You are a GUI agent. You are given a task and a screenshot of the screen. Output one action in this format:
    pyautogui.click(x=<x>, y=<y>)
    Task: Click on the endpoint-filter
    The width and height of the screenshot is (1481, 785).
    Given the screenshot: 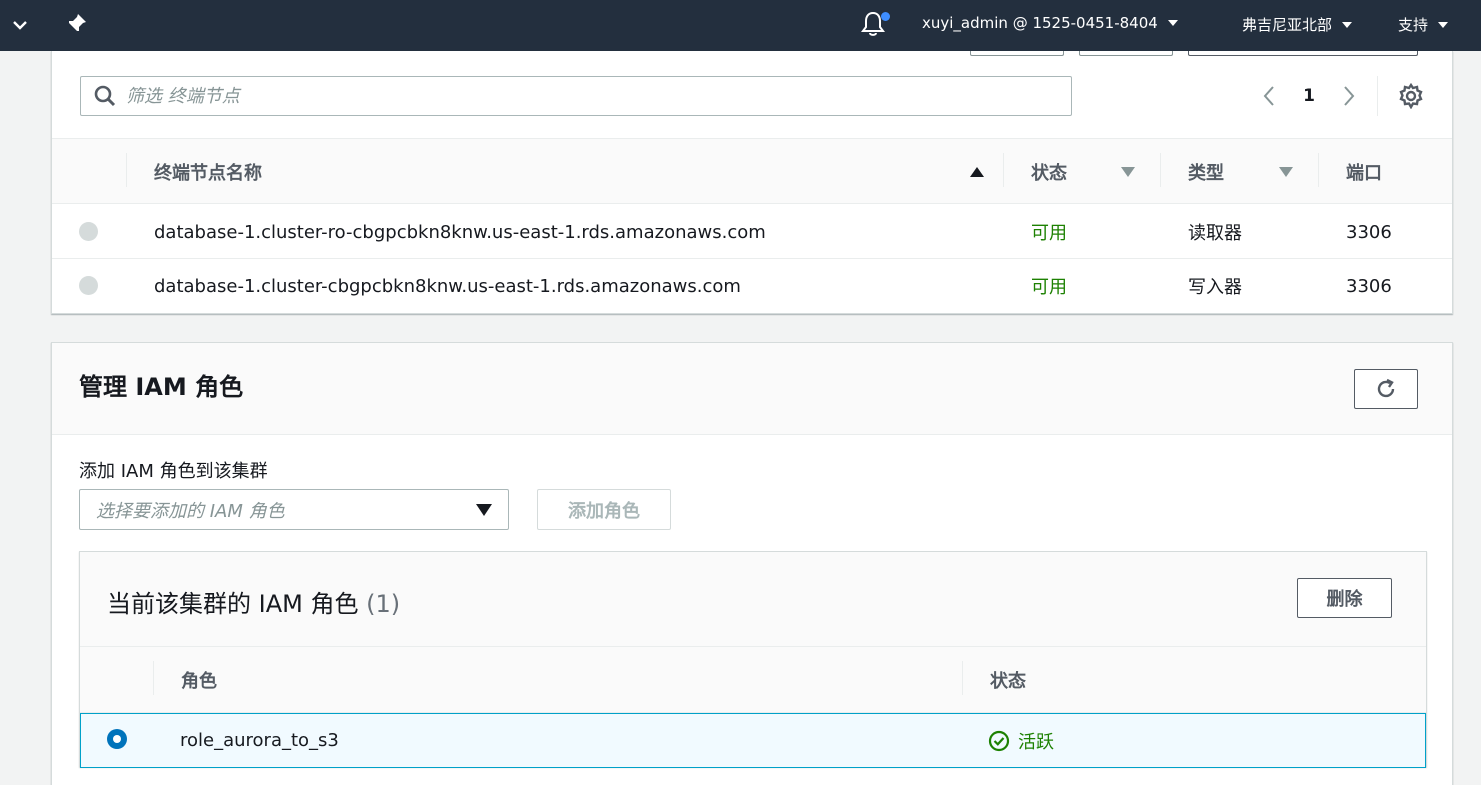 What is the action you would take?
    pyautogui.click(x=576, y=96)
    